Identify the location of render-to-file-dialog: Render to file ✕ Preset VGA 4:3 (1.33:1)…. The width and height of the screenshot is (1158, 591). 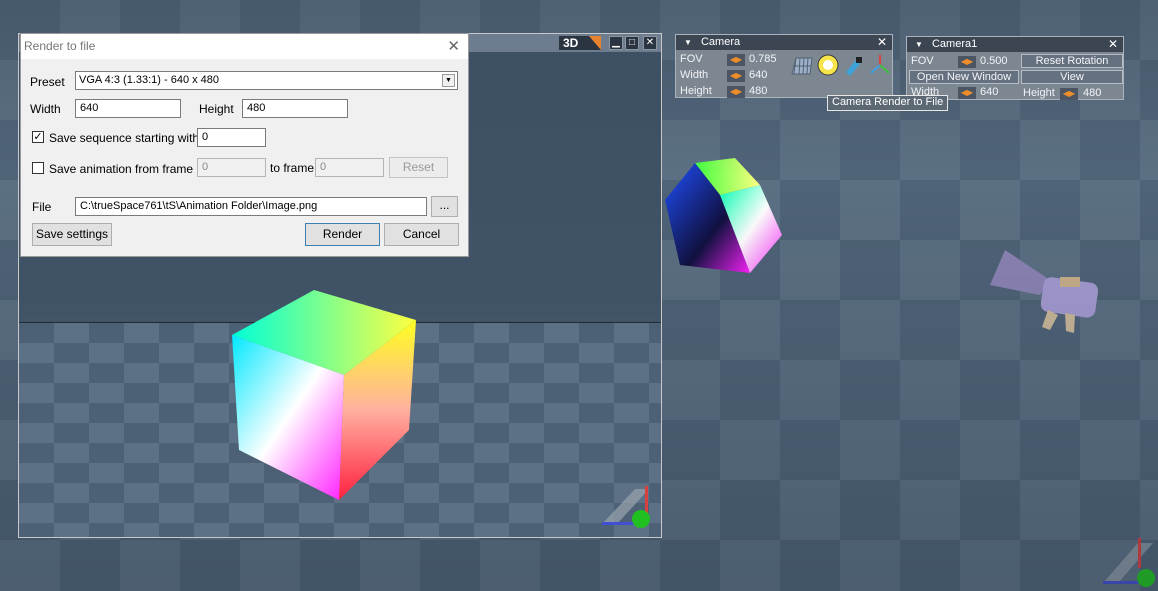
(244, 145).